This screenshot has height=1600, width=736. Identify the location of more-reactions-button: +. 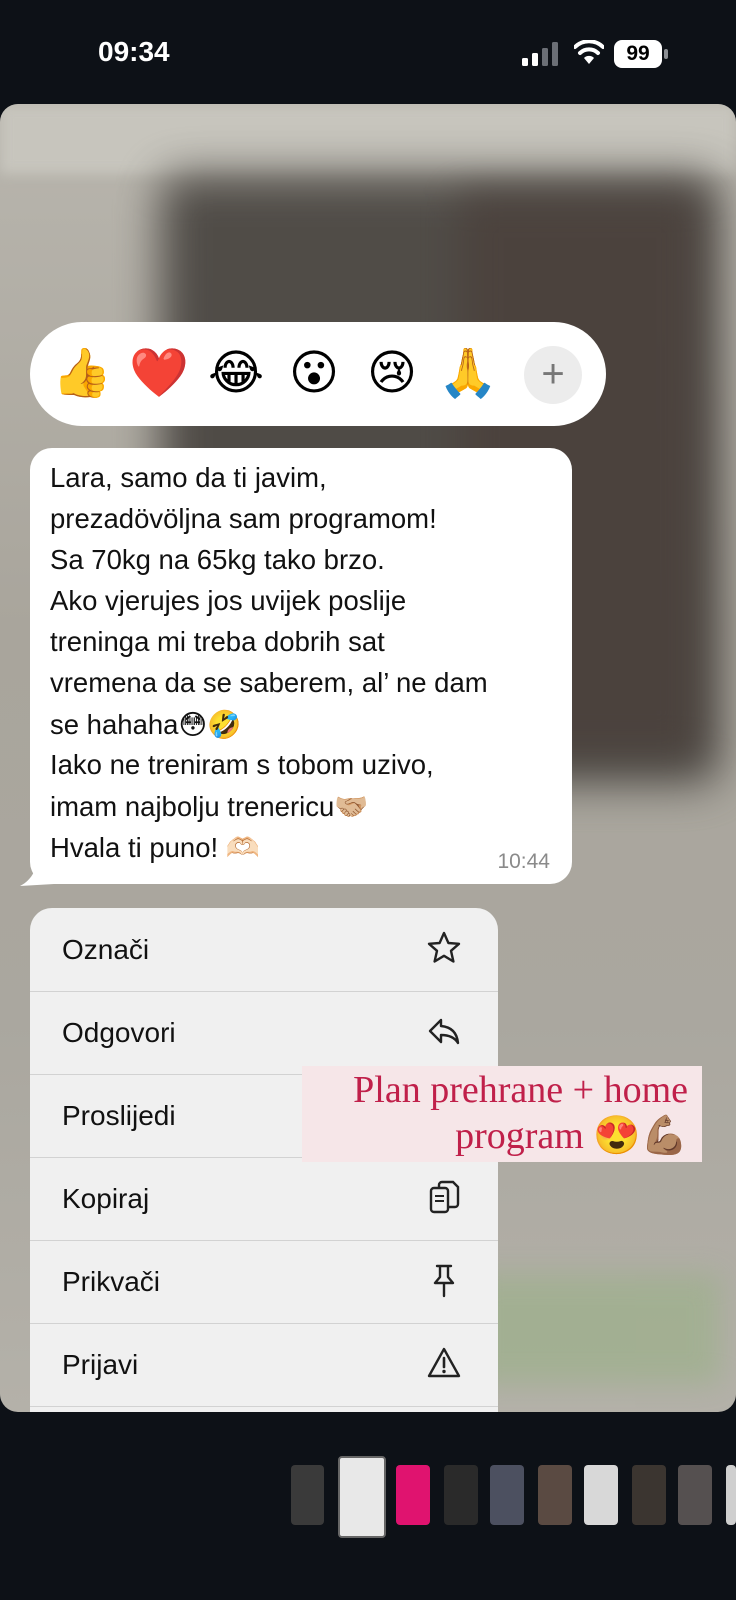
(553, 375).